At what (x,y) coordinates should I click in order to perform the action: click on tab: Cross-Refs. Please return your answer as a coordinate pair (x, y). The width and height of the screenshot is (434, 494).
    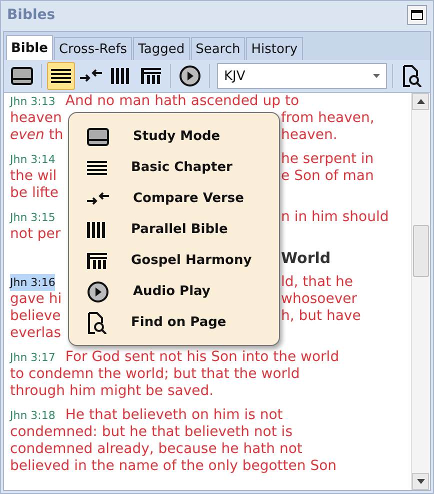
    Looking at the image, I should click on (93, 48).